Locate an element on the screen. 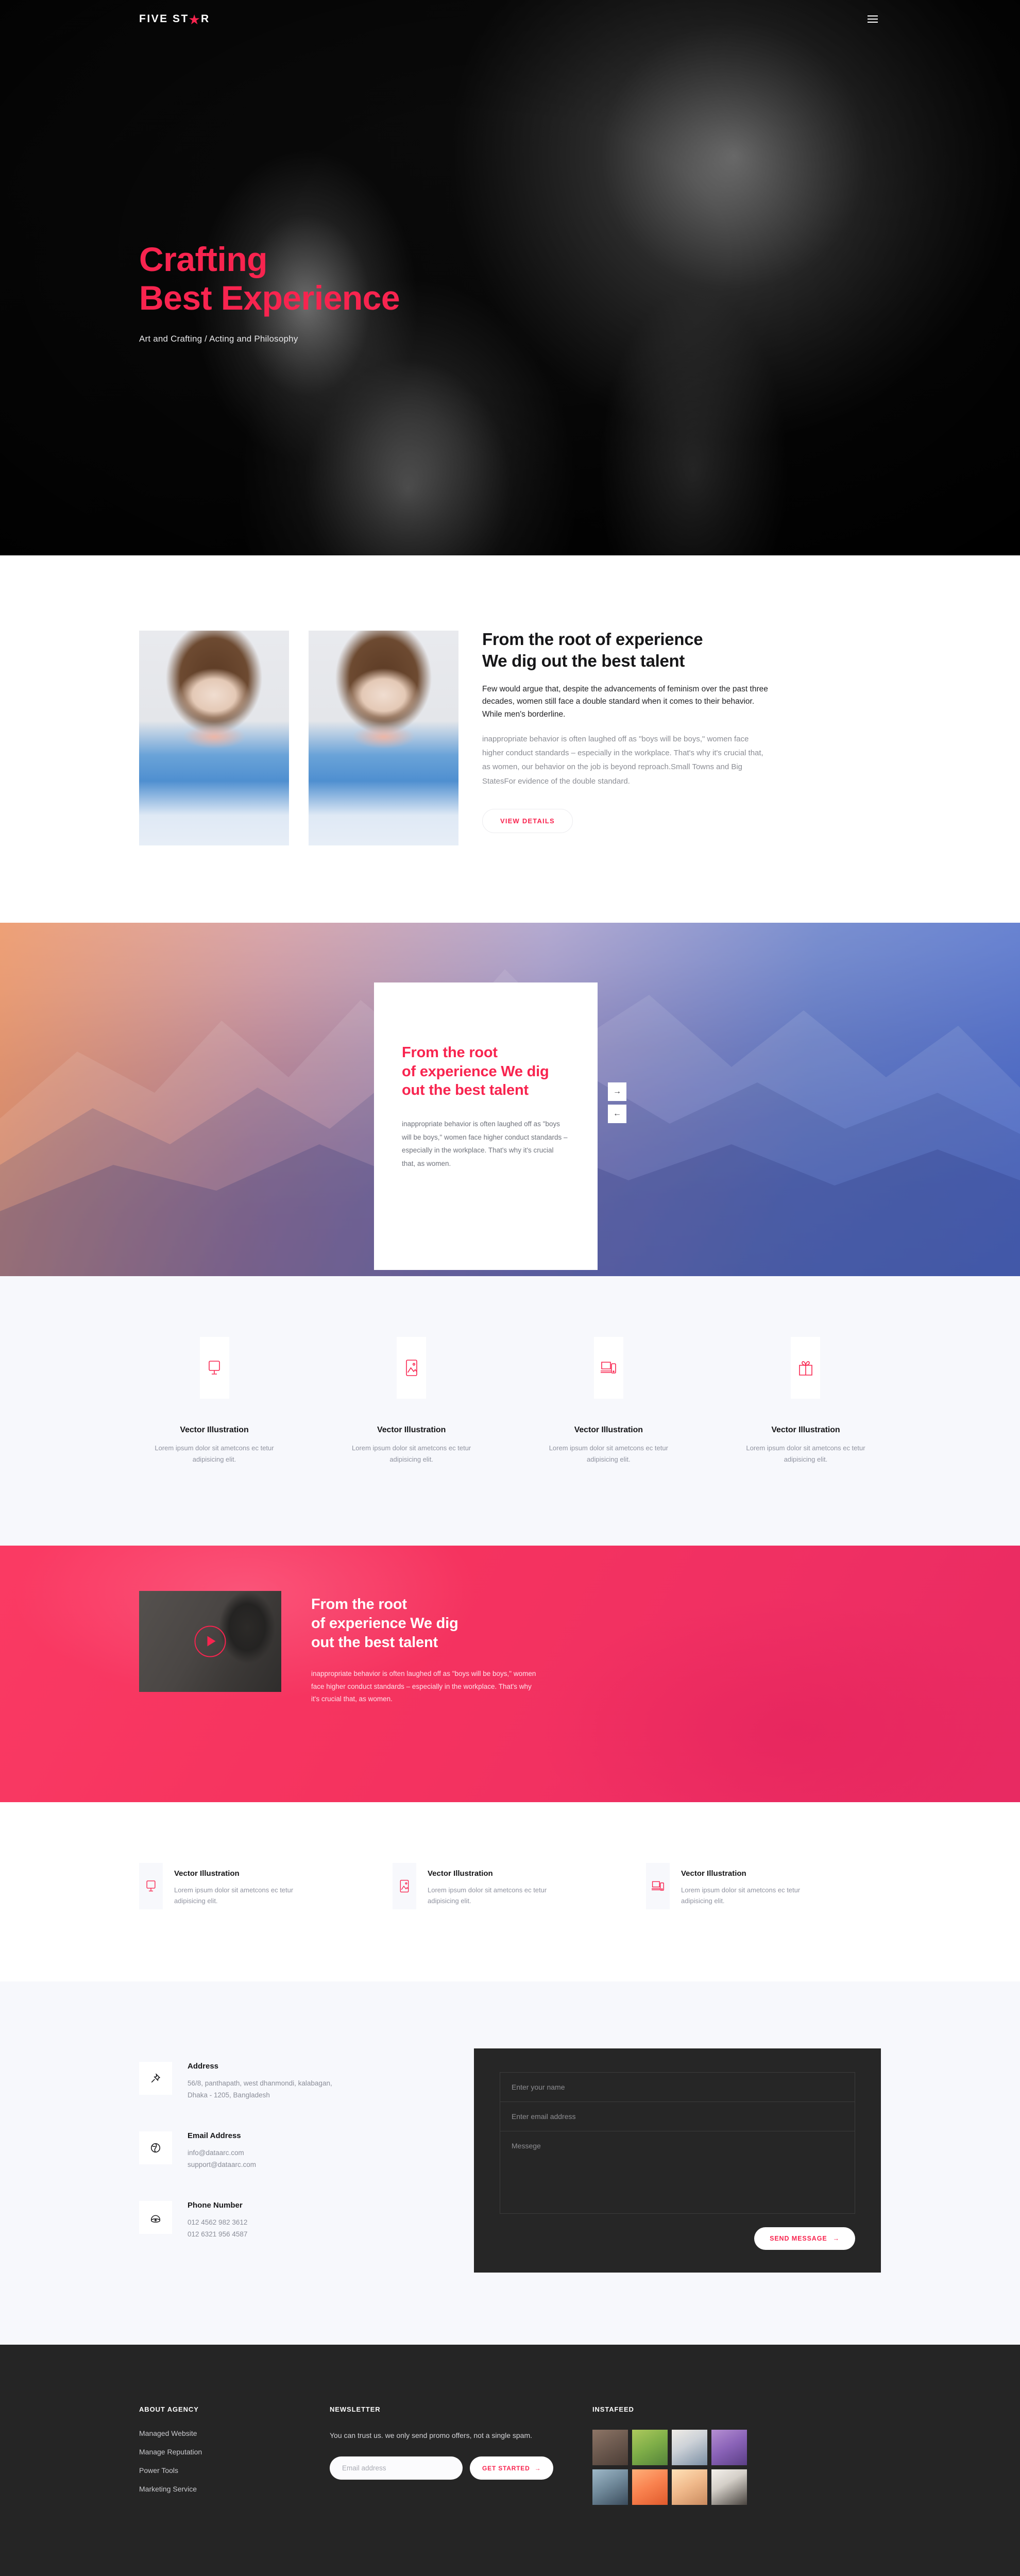 The height and width of the screenshot is (2576, 1020). send-message-label: SEND MESSAGE is located at coordinates (798, 2238).